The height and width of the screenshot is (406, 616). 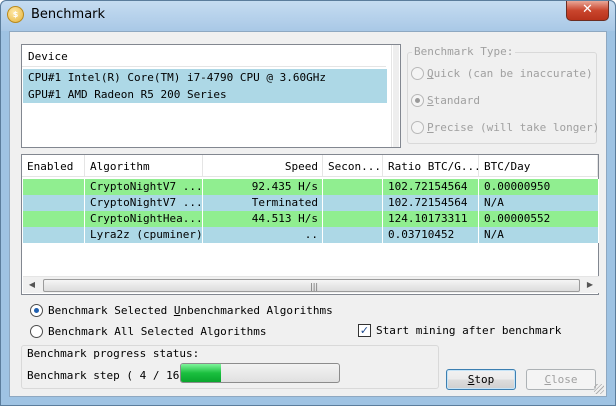 I want to click on radio-standard-icon, so click(x=417, y=100).